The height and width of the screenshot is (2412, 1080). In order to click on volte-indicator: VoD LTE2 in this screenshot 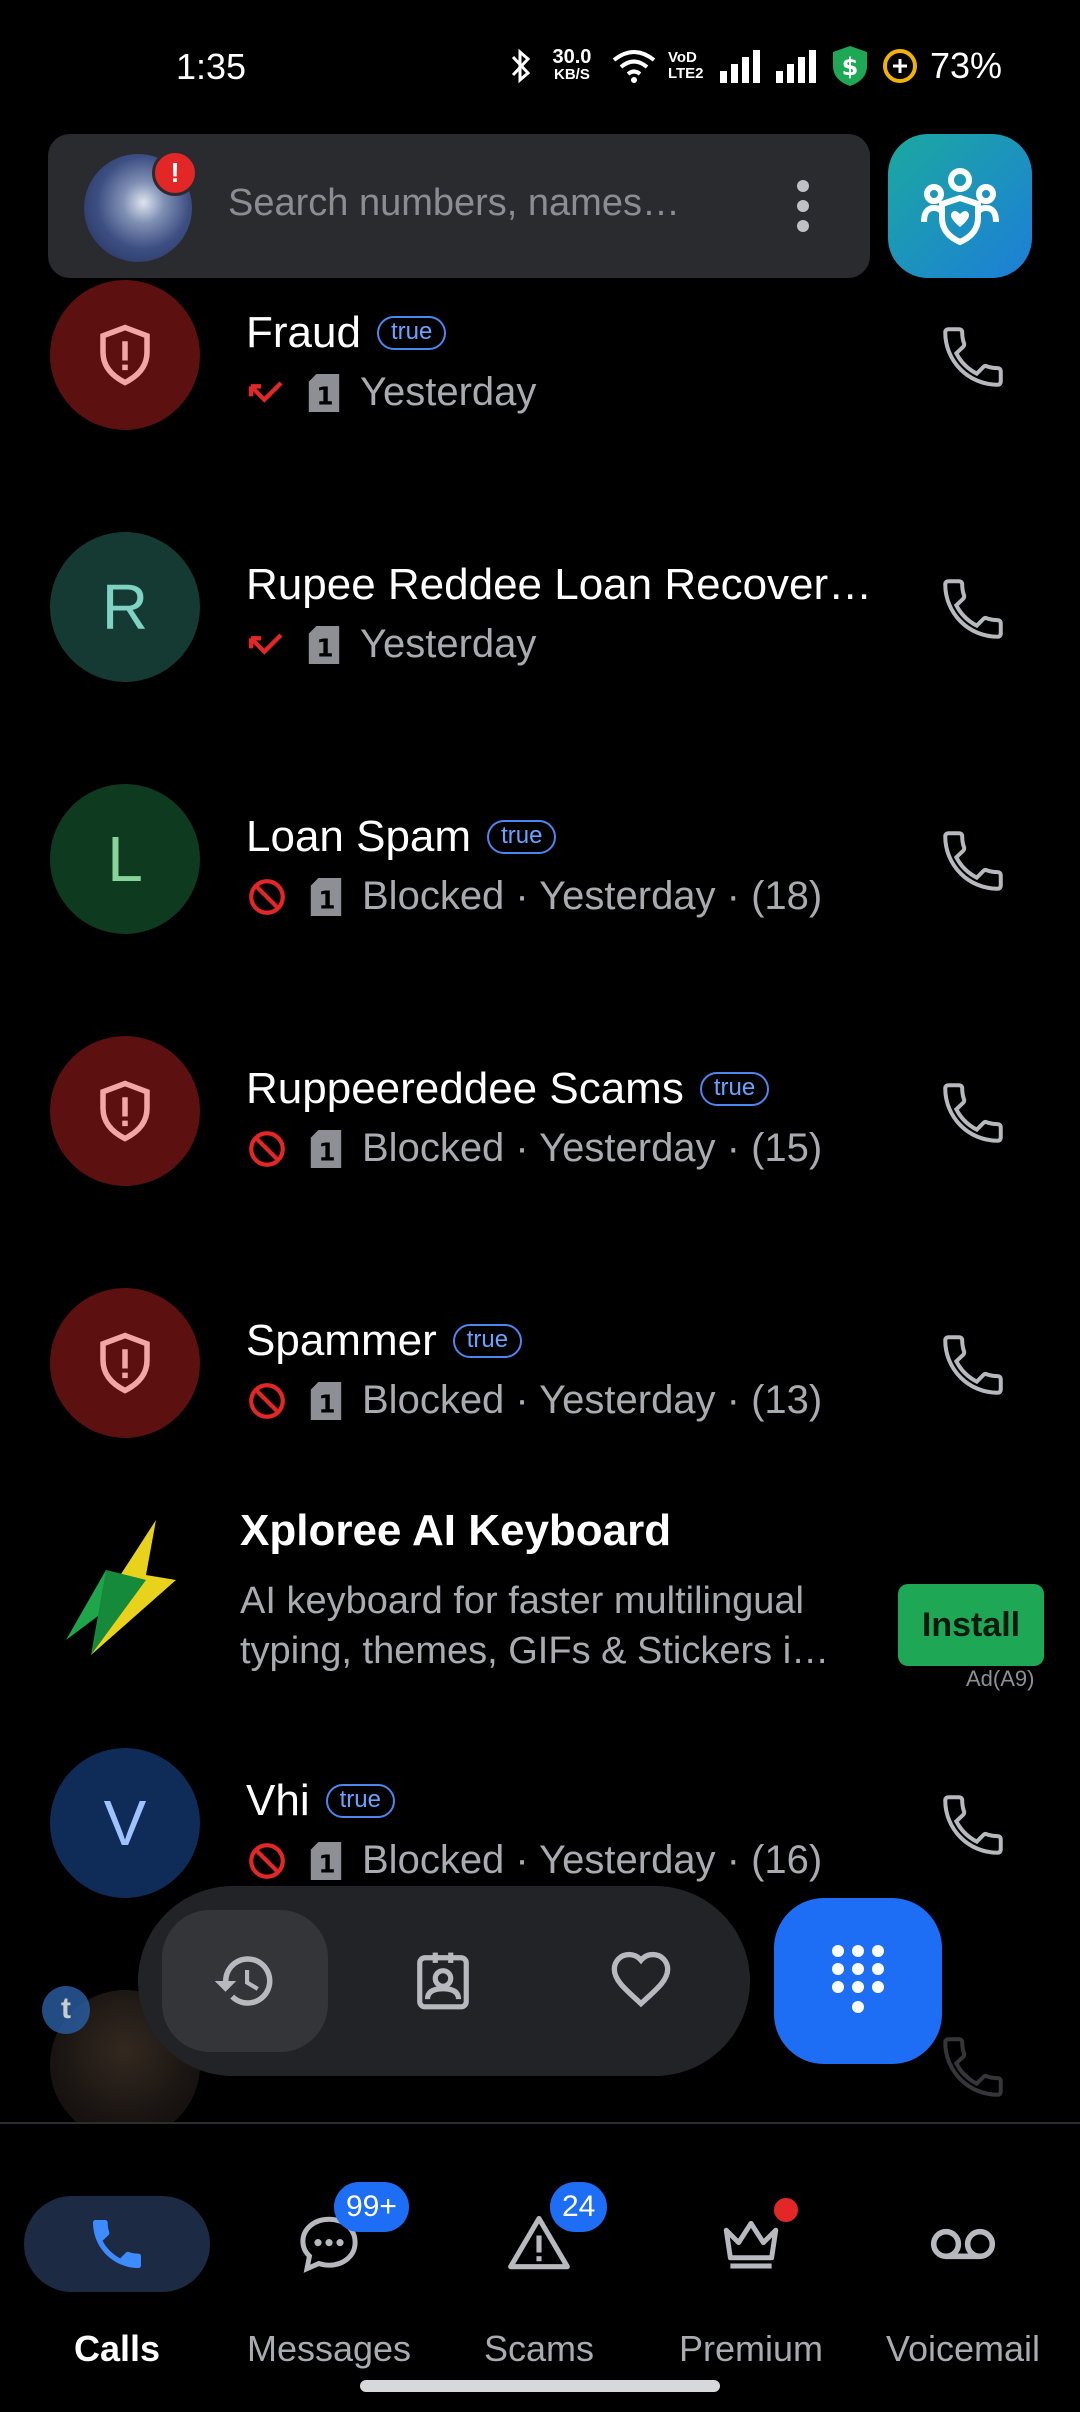, I will do `click(685, 65)`.